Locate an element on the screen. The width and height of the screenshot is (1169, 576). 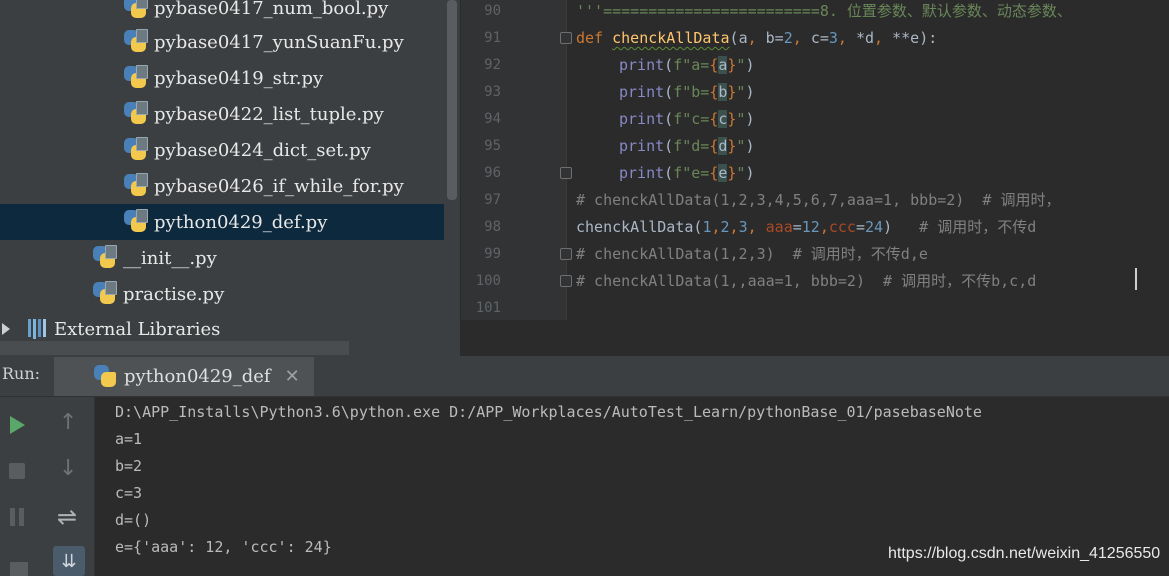
line-number: 101 is located at coordinates (488, 308).